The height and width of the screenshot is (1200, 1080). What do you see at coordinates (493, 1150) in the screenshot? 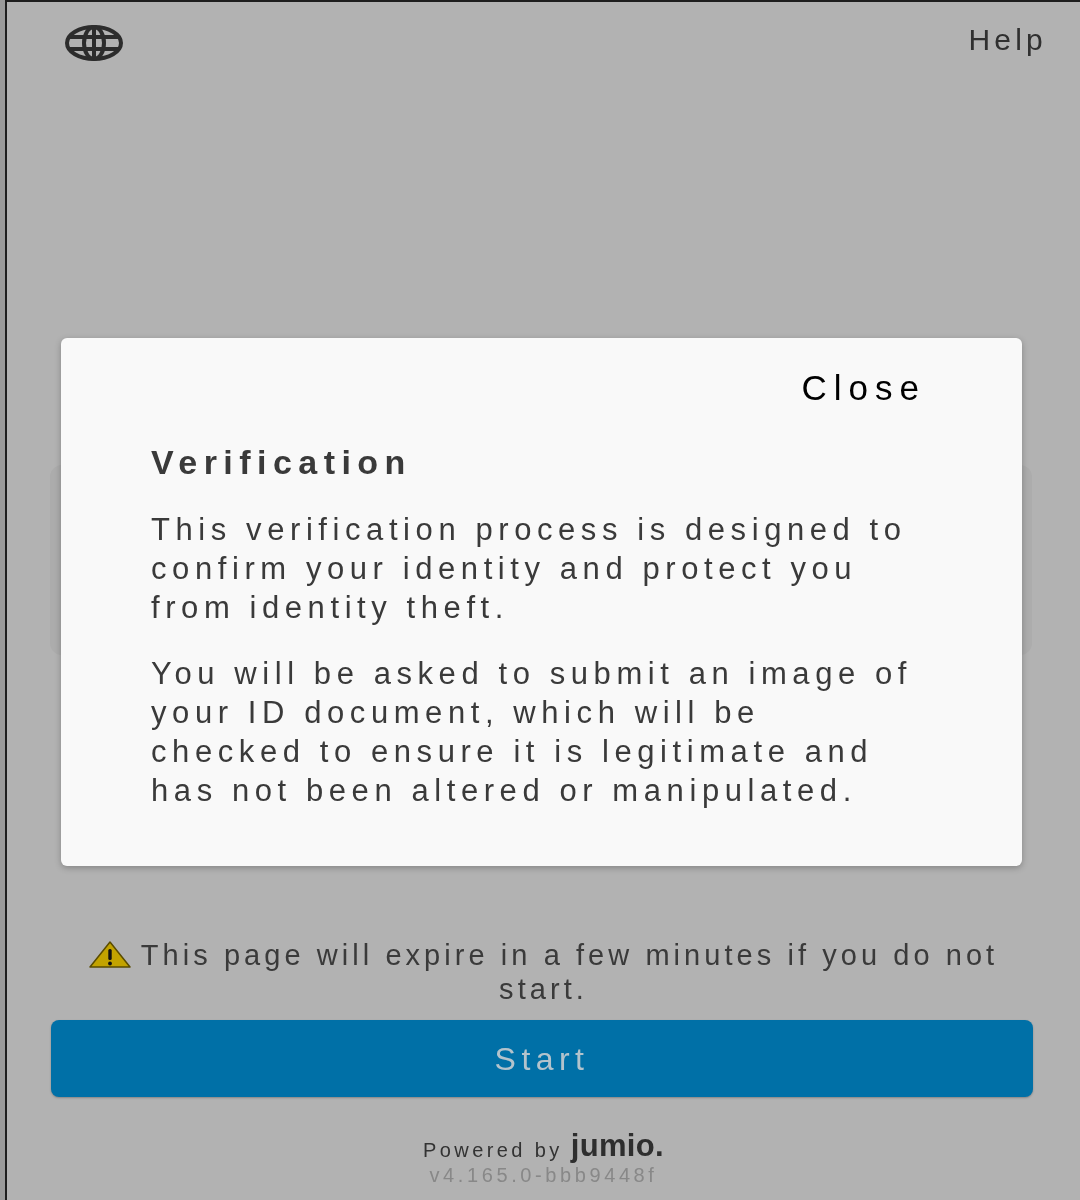
I see `powered-by-text: Powered by` at bounding box center [493, 1150].